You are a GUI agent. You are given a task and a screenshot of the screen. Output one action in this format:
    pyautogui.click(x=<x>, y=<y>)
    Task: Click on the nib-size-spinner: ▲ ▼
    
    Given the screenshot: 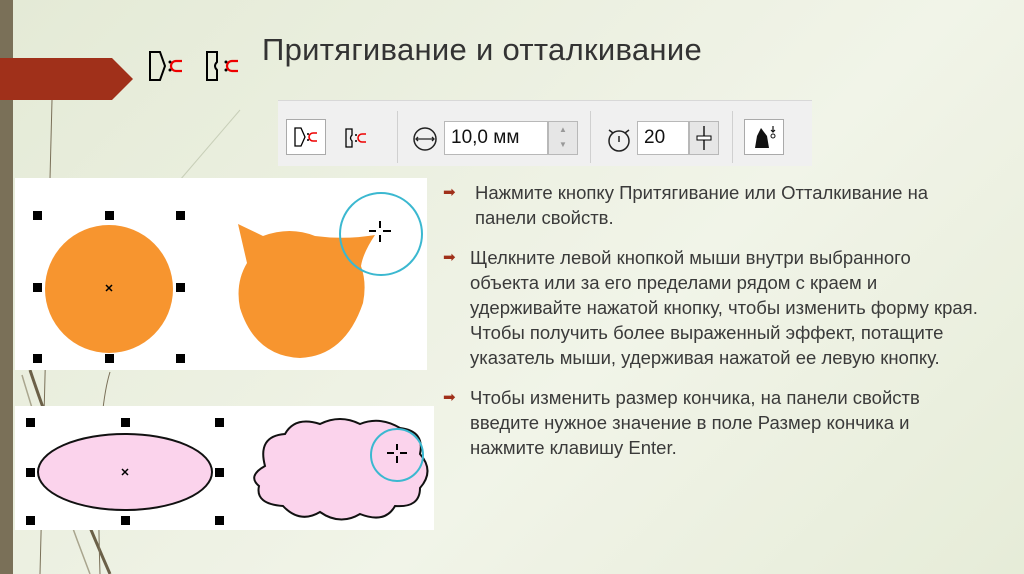 What is the action you would take?
    pyautogui.click(x=563, y=138)
    